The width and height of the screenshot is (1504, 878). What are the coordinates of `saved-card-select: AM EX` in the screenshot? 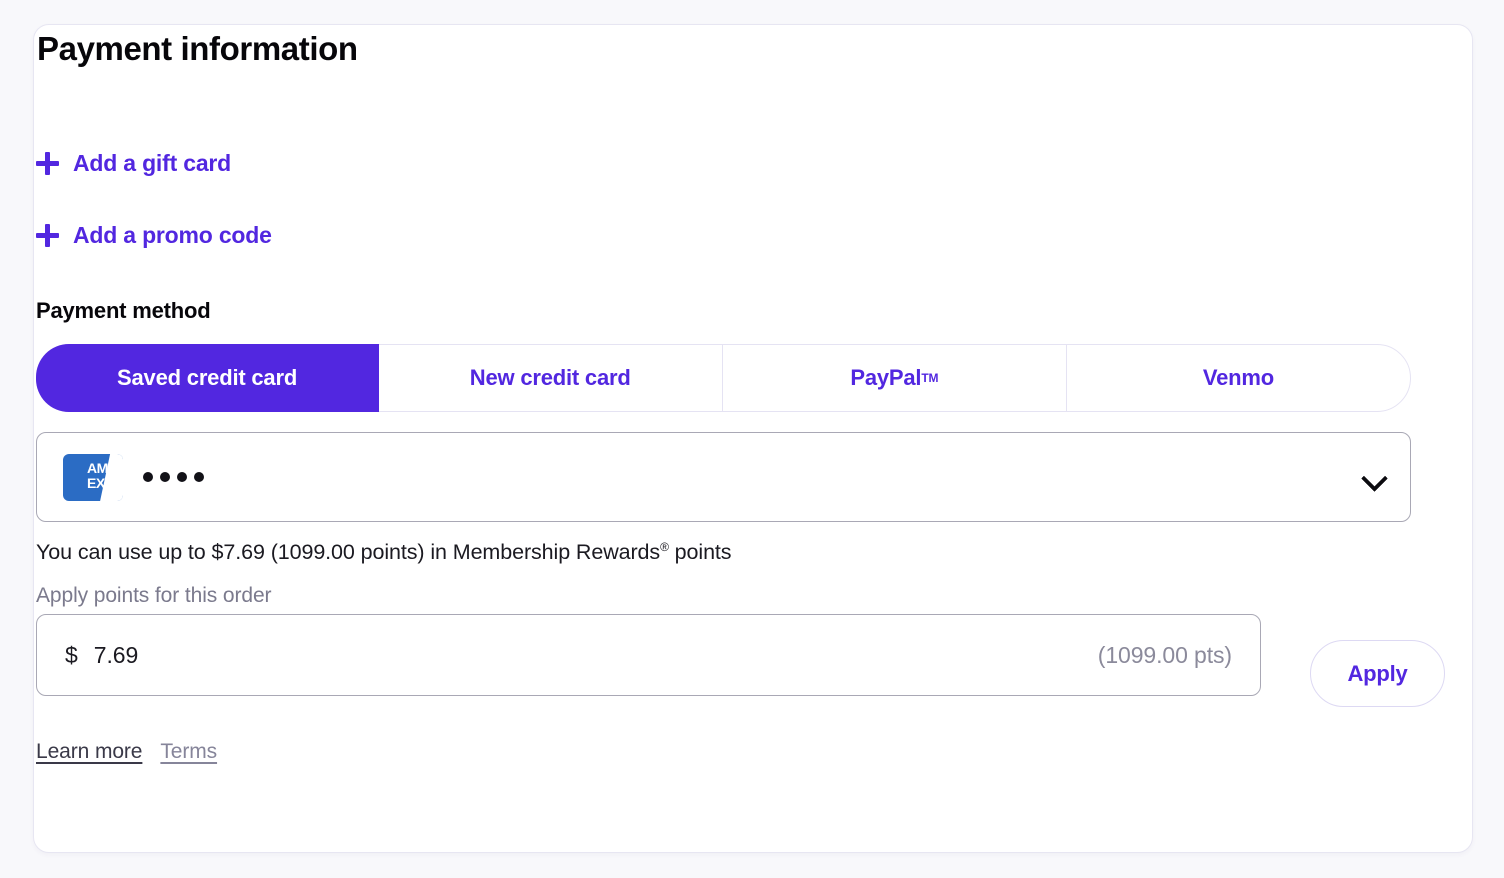 It's located at (723, 477).